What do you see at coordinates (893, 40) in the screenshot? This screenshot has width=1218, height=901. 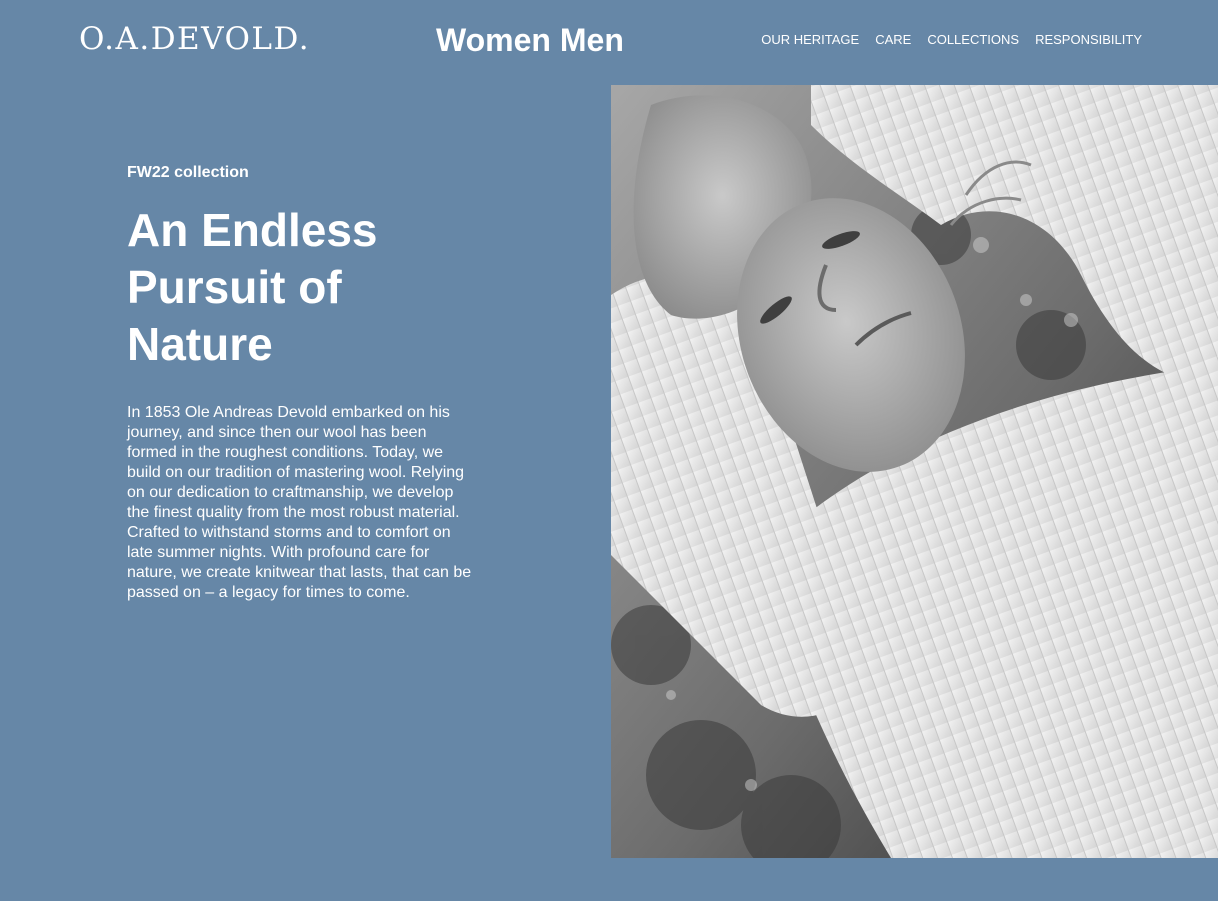 I see `nav-care-link: CARE` at bounding box center [893, 40].